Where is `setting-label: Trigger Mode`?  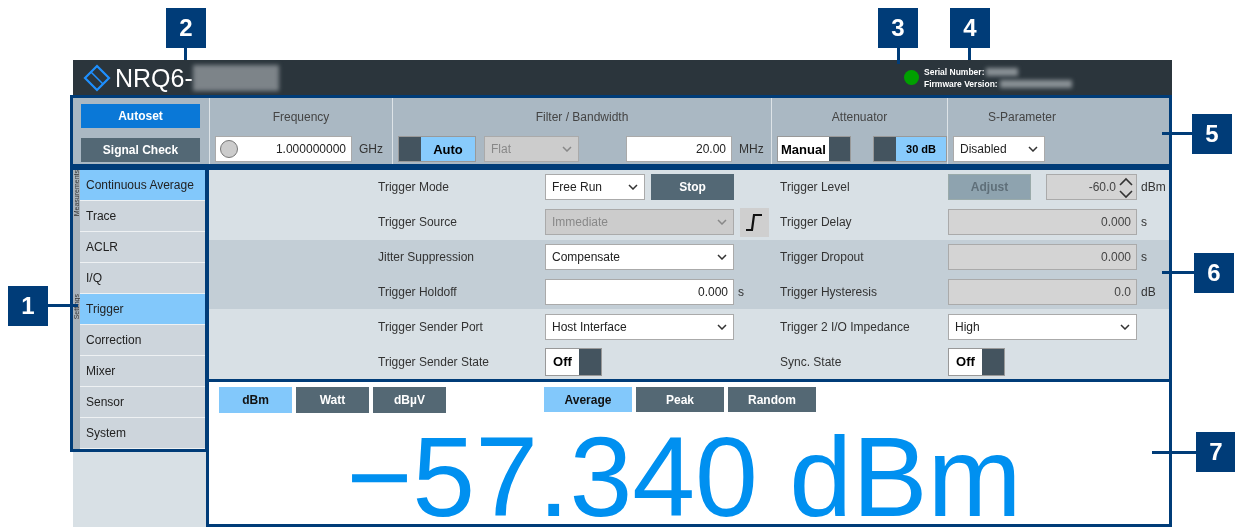 setting-label: Trigger Mode is located at coordinates (414, 187).